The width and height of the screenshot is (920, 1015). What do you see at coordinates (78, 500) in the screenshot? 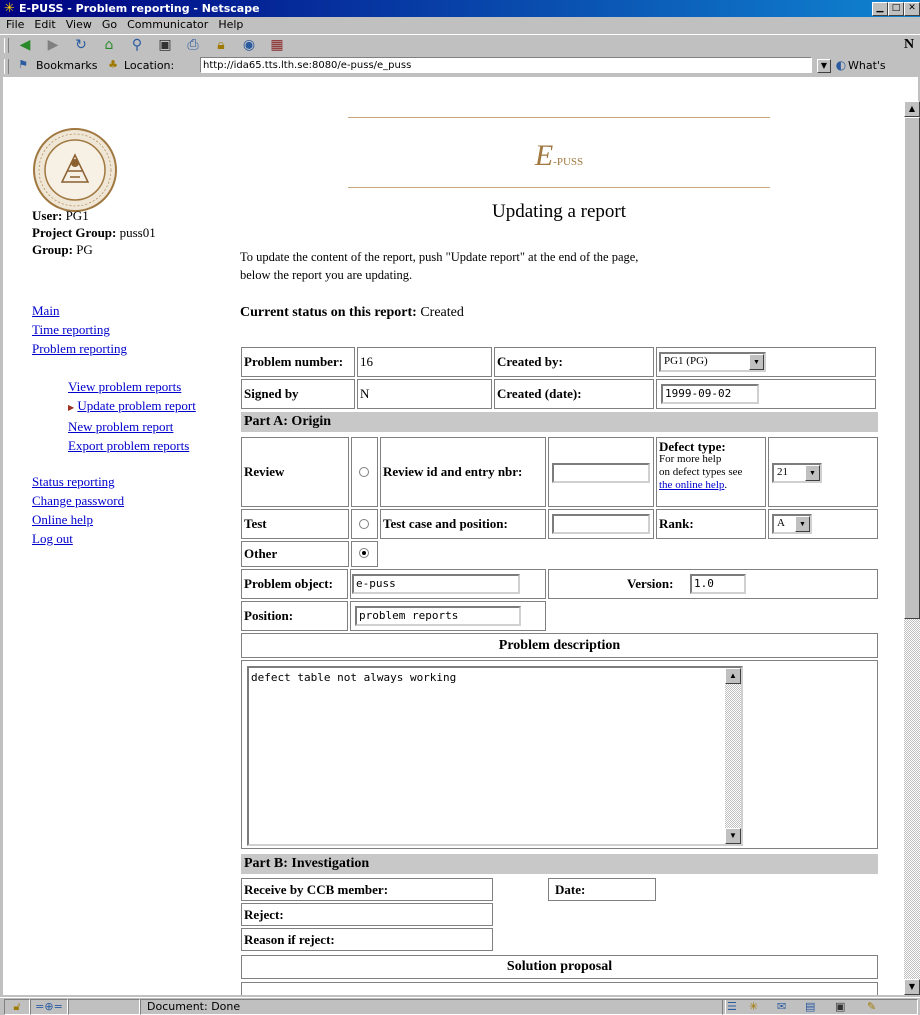
I see `sidebar-link-change-password: Change password` at bounding box center [78, 500].